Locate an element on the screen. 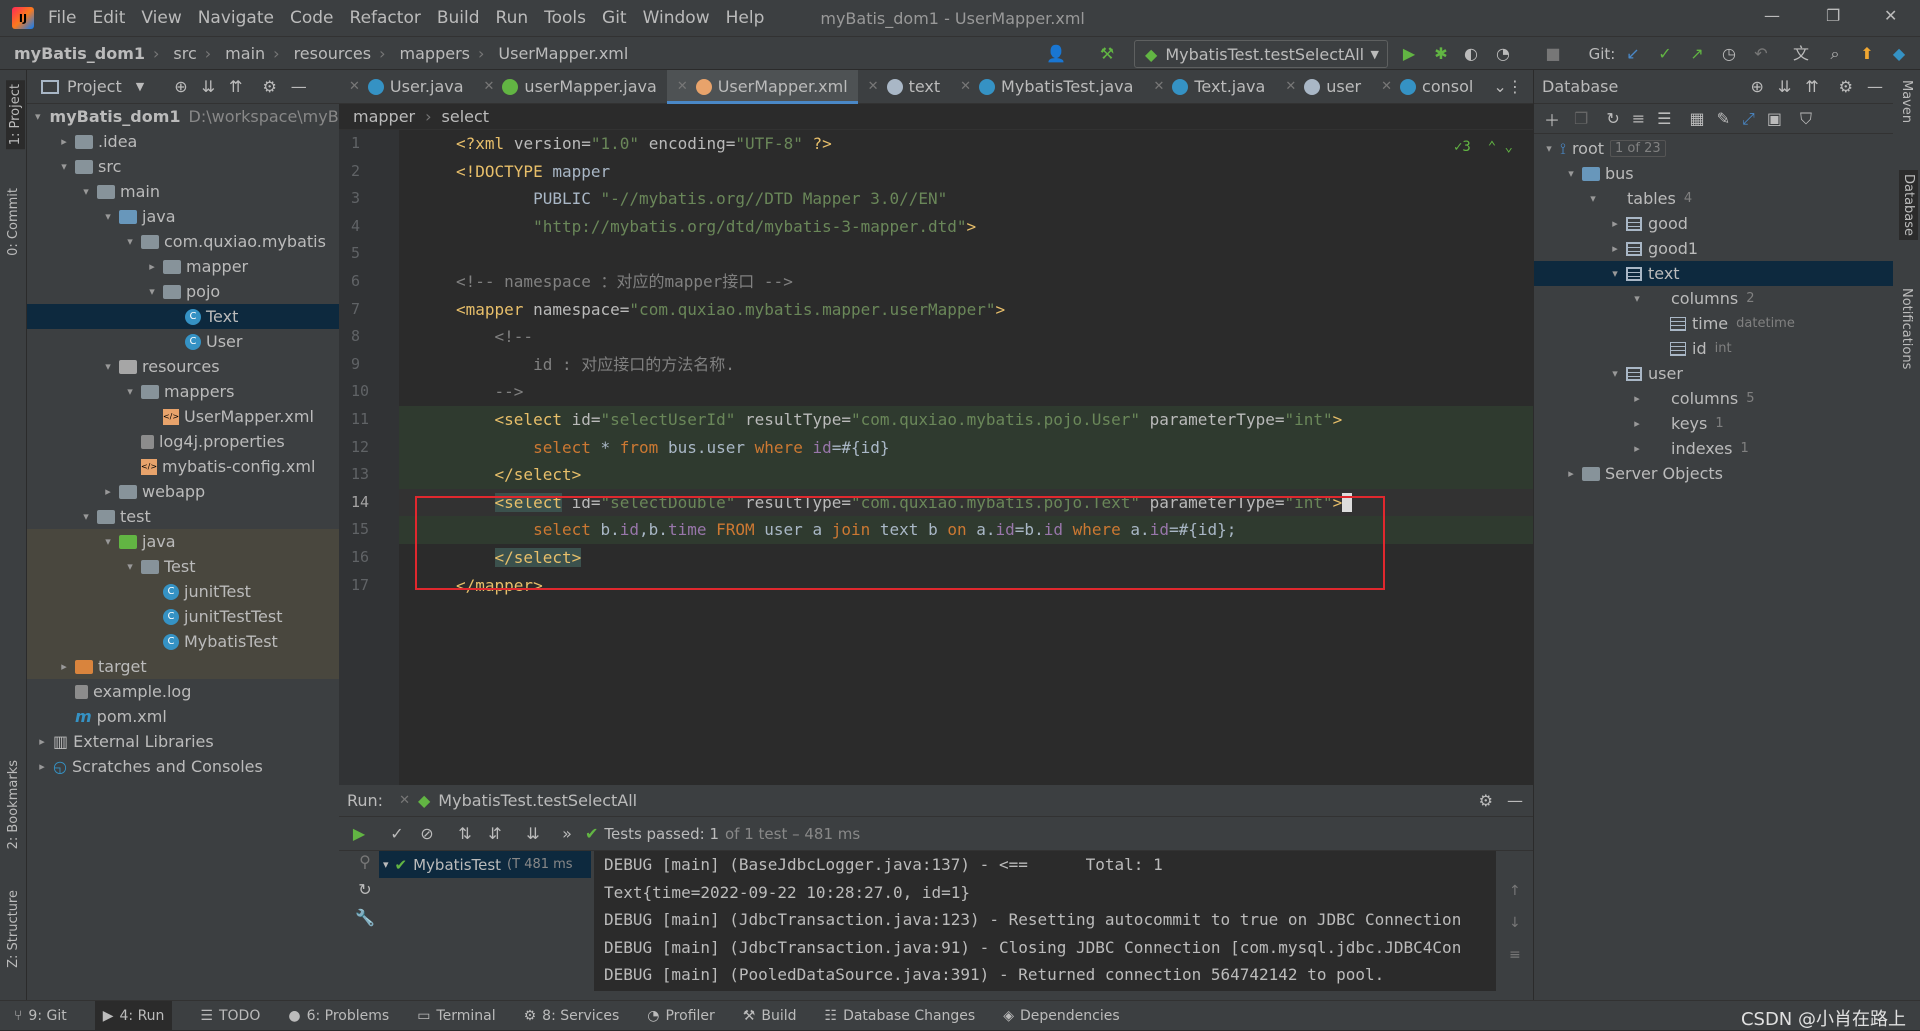 The image size is (1920, 1031). tool-build: ⚒ Build is located at coordinates (770, 1016).